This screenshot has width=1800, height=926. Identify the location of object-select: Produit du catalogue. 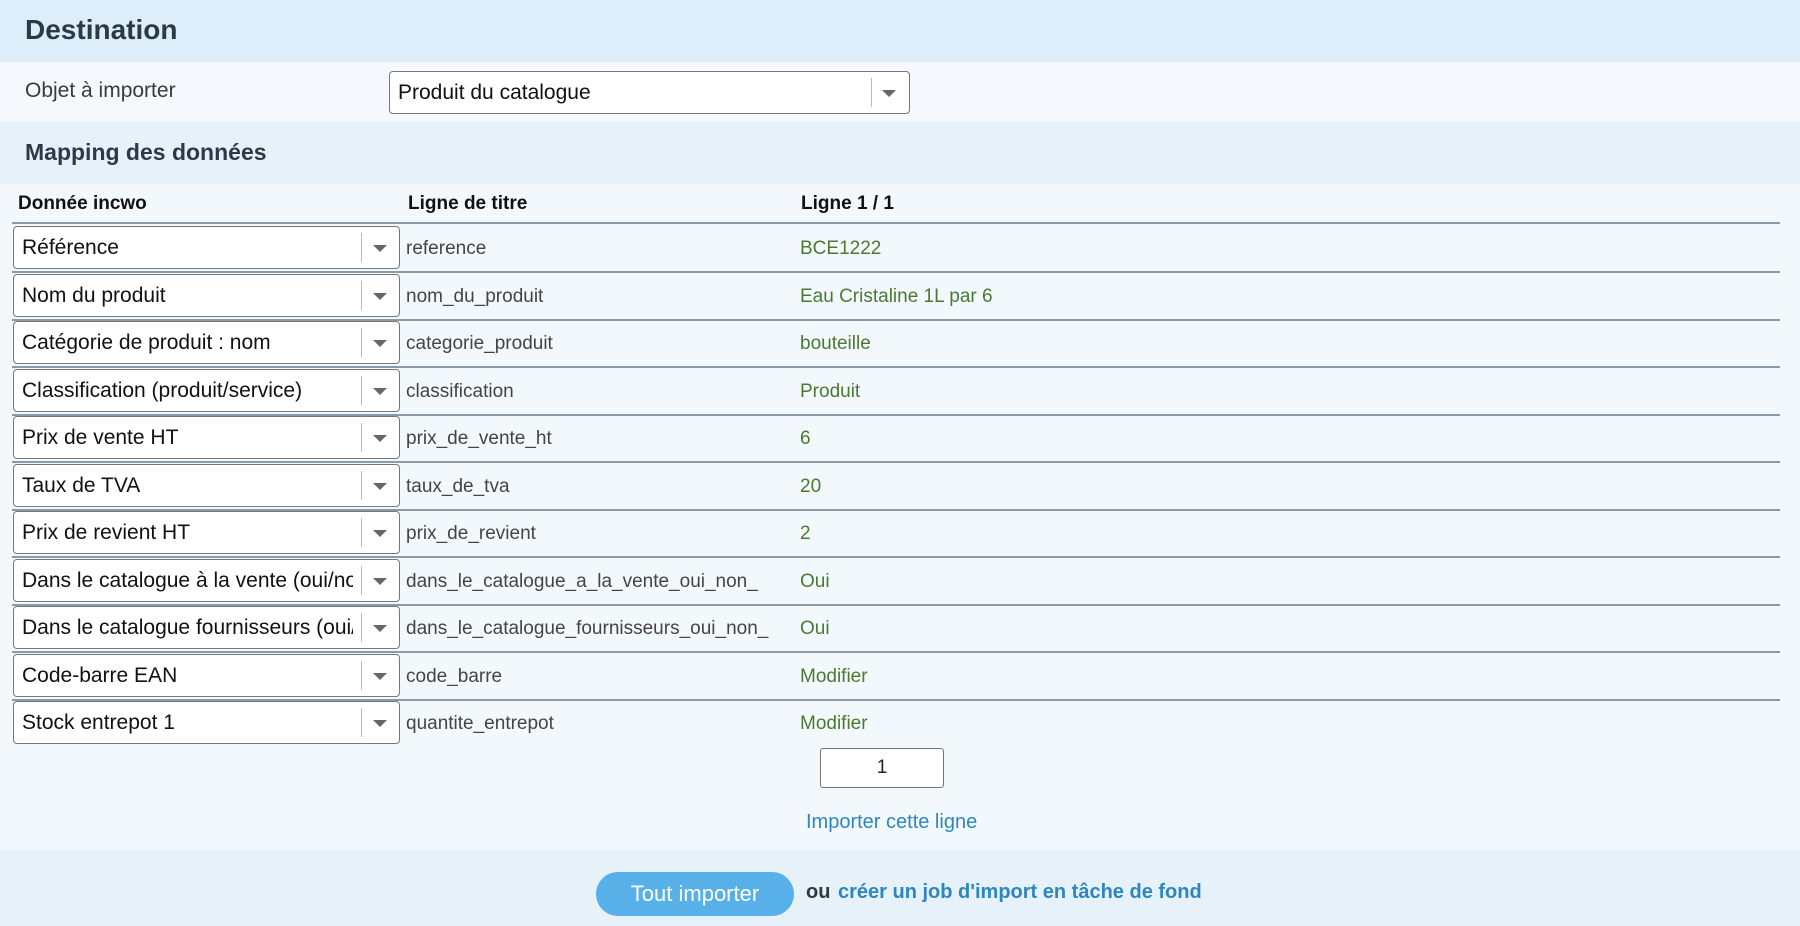
(649, 92).